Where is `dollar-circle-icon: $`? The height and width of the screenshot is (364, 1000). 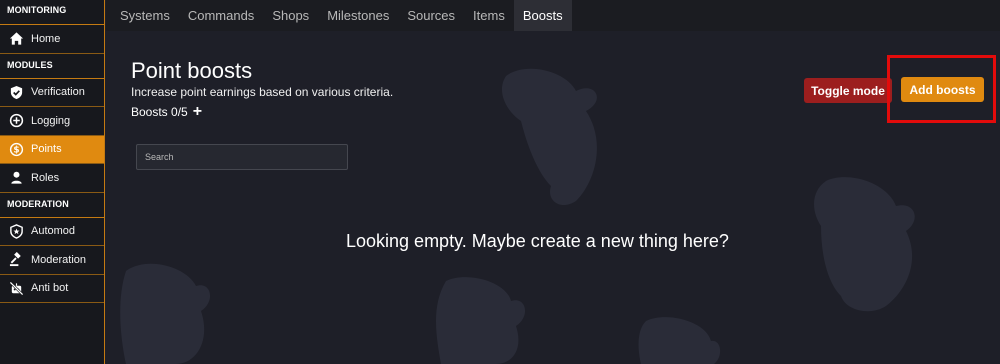 dollar-circle-icon: $ is located at coordinates (16, 149).